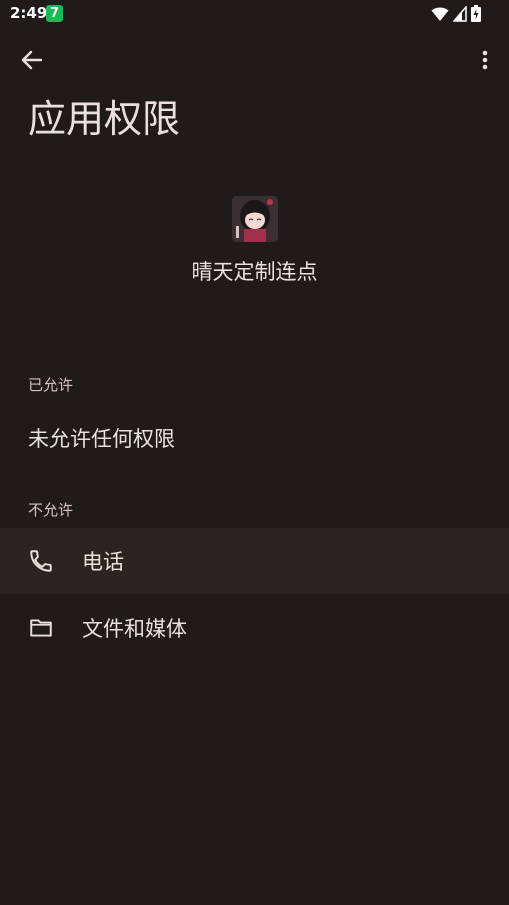  What do you see at coordinates (440, 14) in the screenshot?
I see `wifi-icon` at bounding box center [440, 14].